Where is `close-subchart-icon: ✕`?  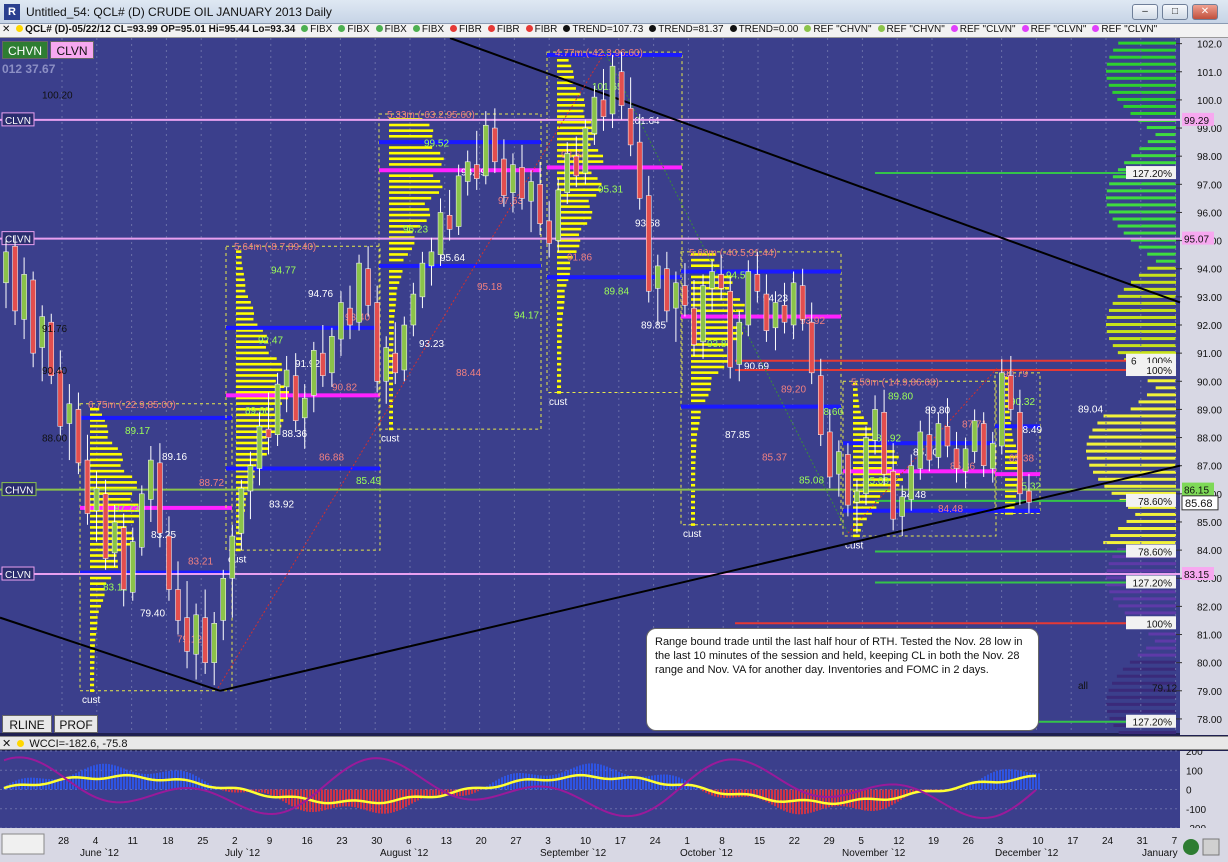
close-subchart-icon: ✕ is located at coordinates (6, 744).